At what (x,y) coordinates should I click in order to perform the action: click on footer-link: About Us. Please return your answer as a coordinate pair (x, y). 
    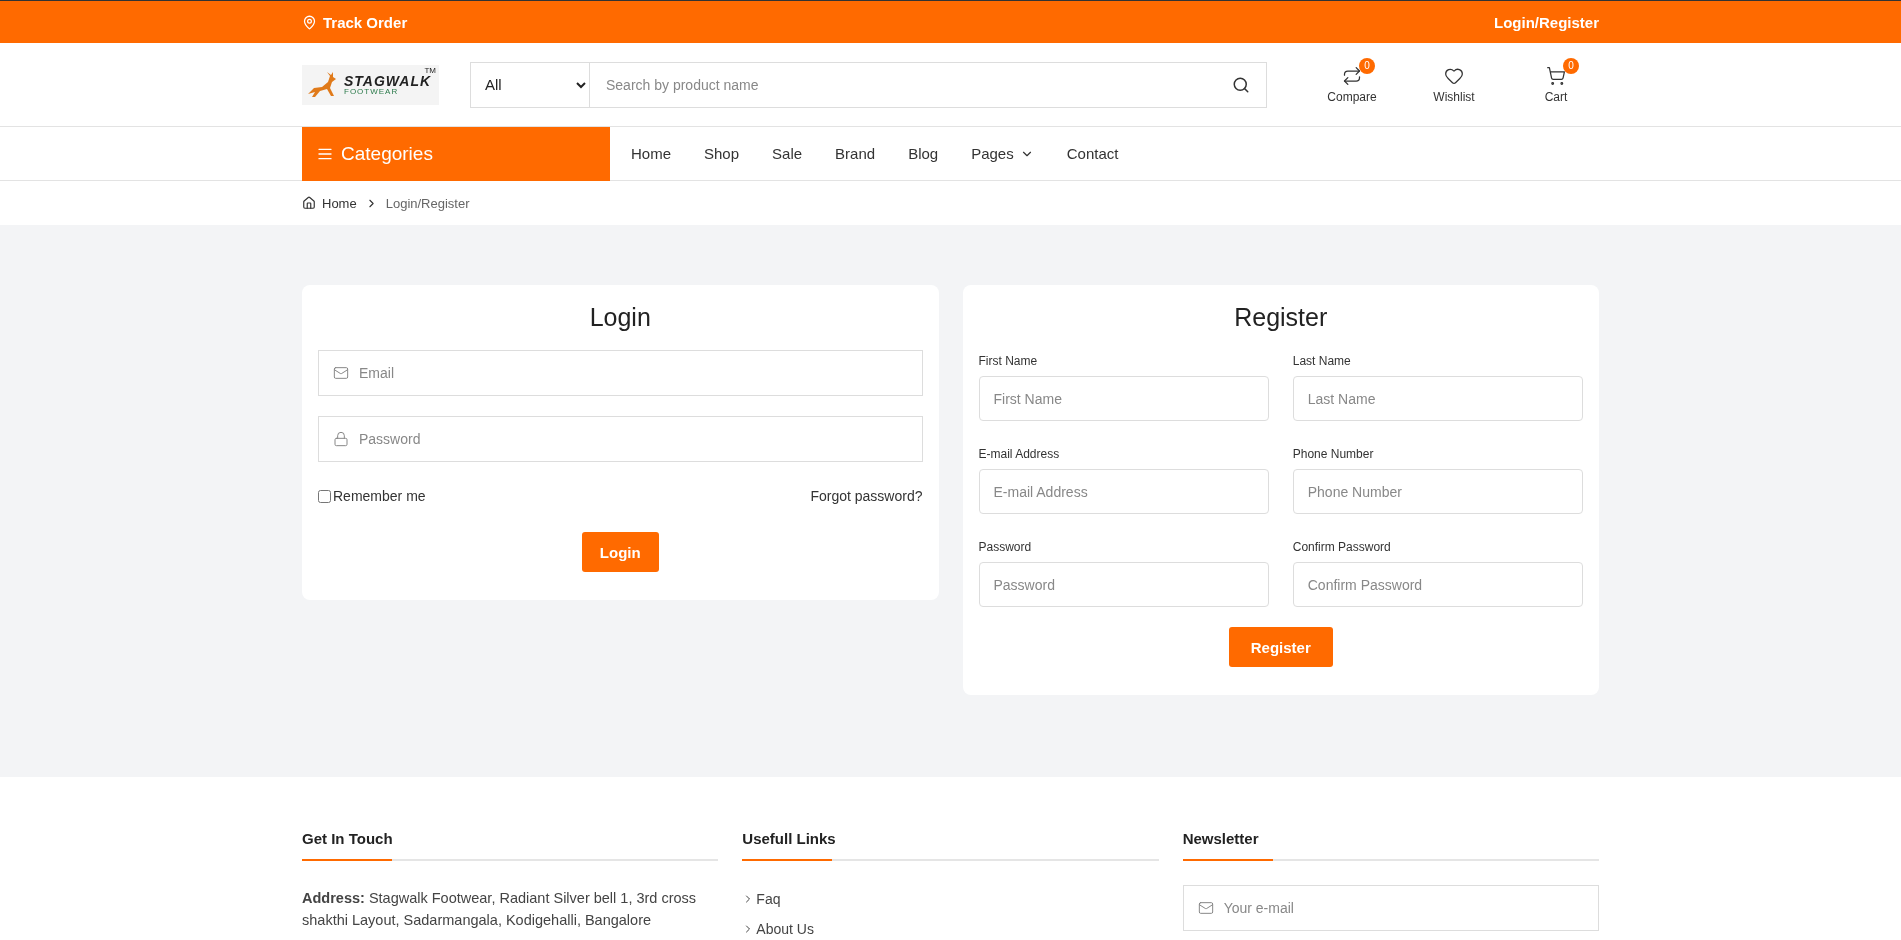
    Looking at the image, I should click on (950, 929).